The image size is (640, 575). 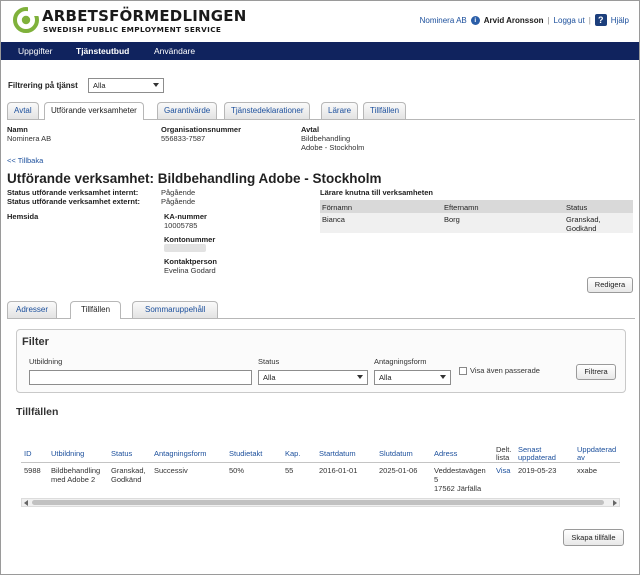 What do you see at coordinates (140, 377) in the screenshot?
I see `utbildning-input` at bounding box center [140, 377].